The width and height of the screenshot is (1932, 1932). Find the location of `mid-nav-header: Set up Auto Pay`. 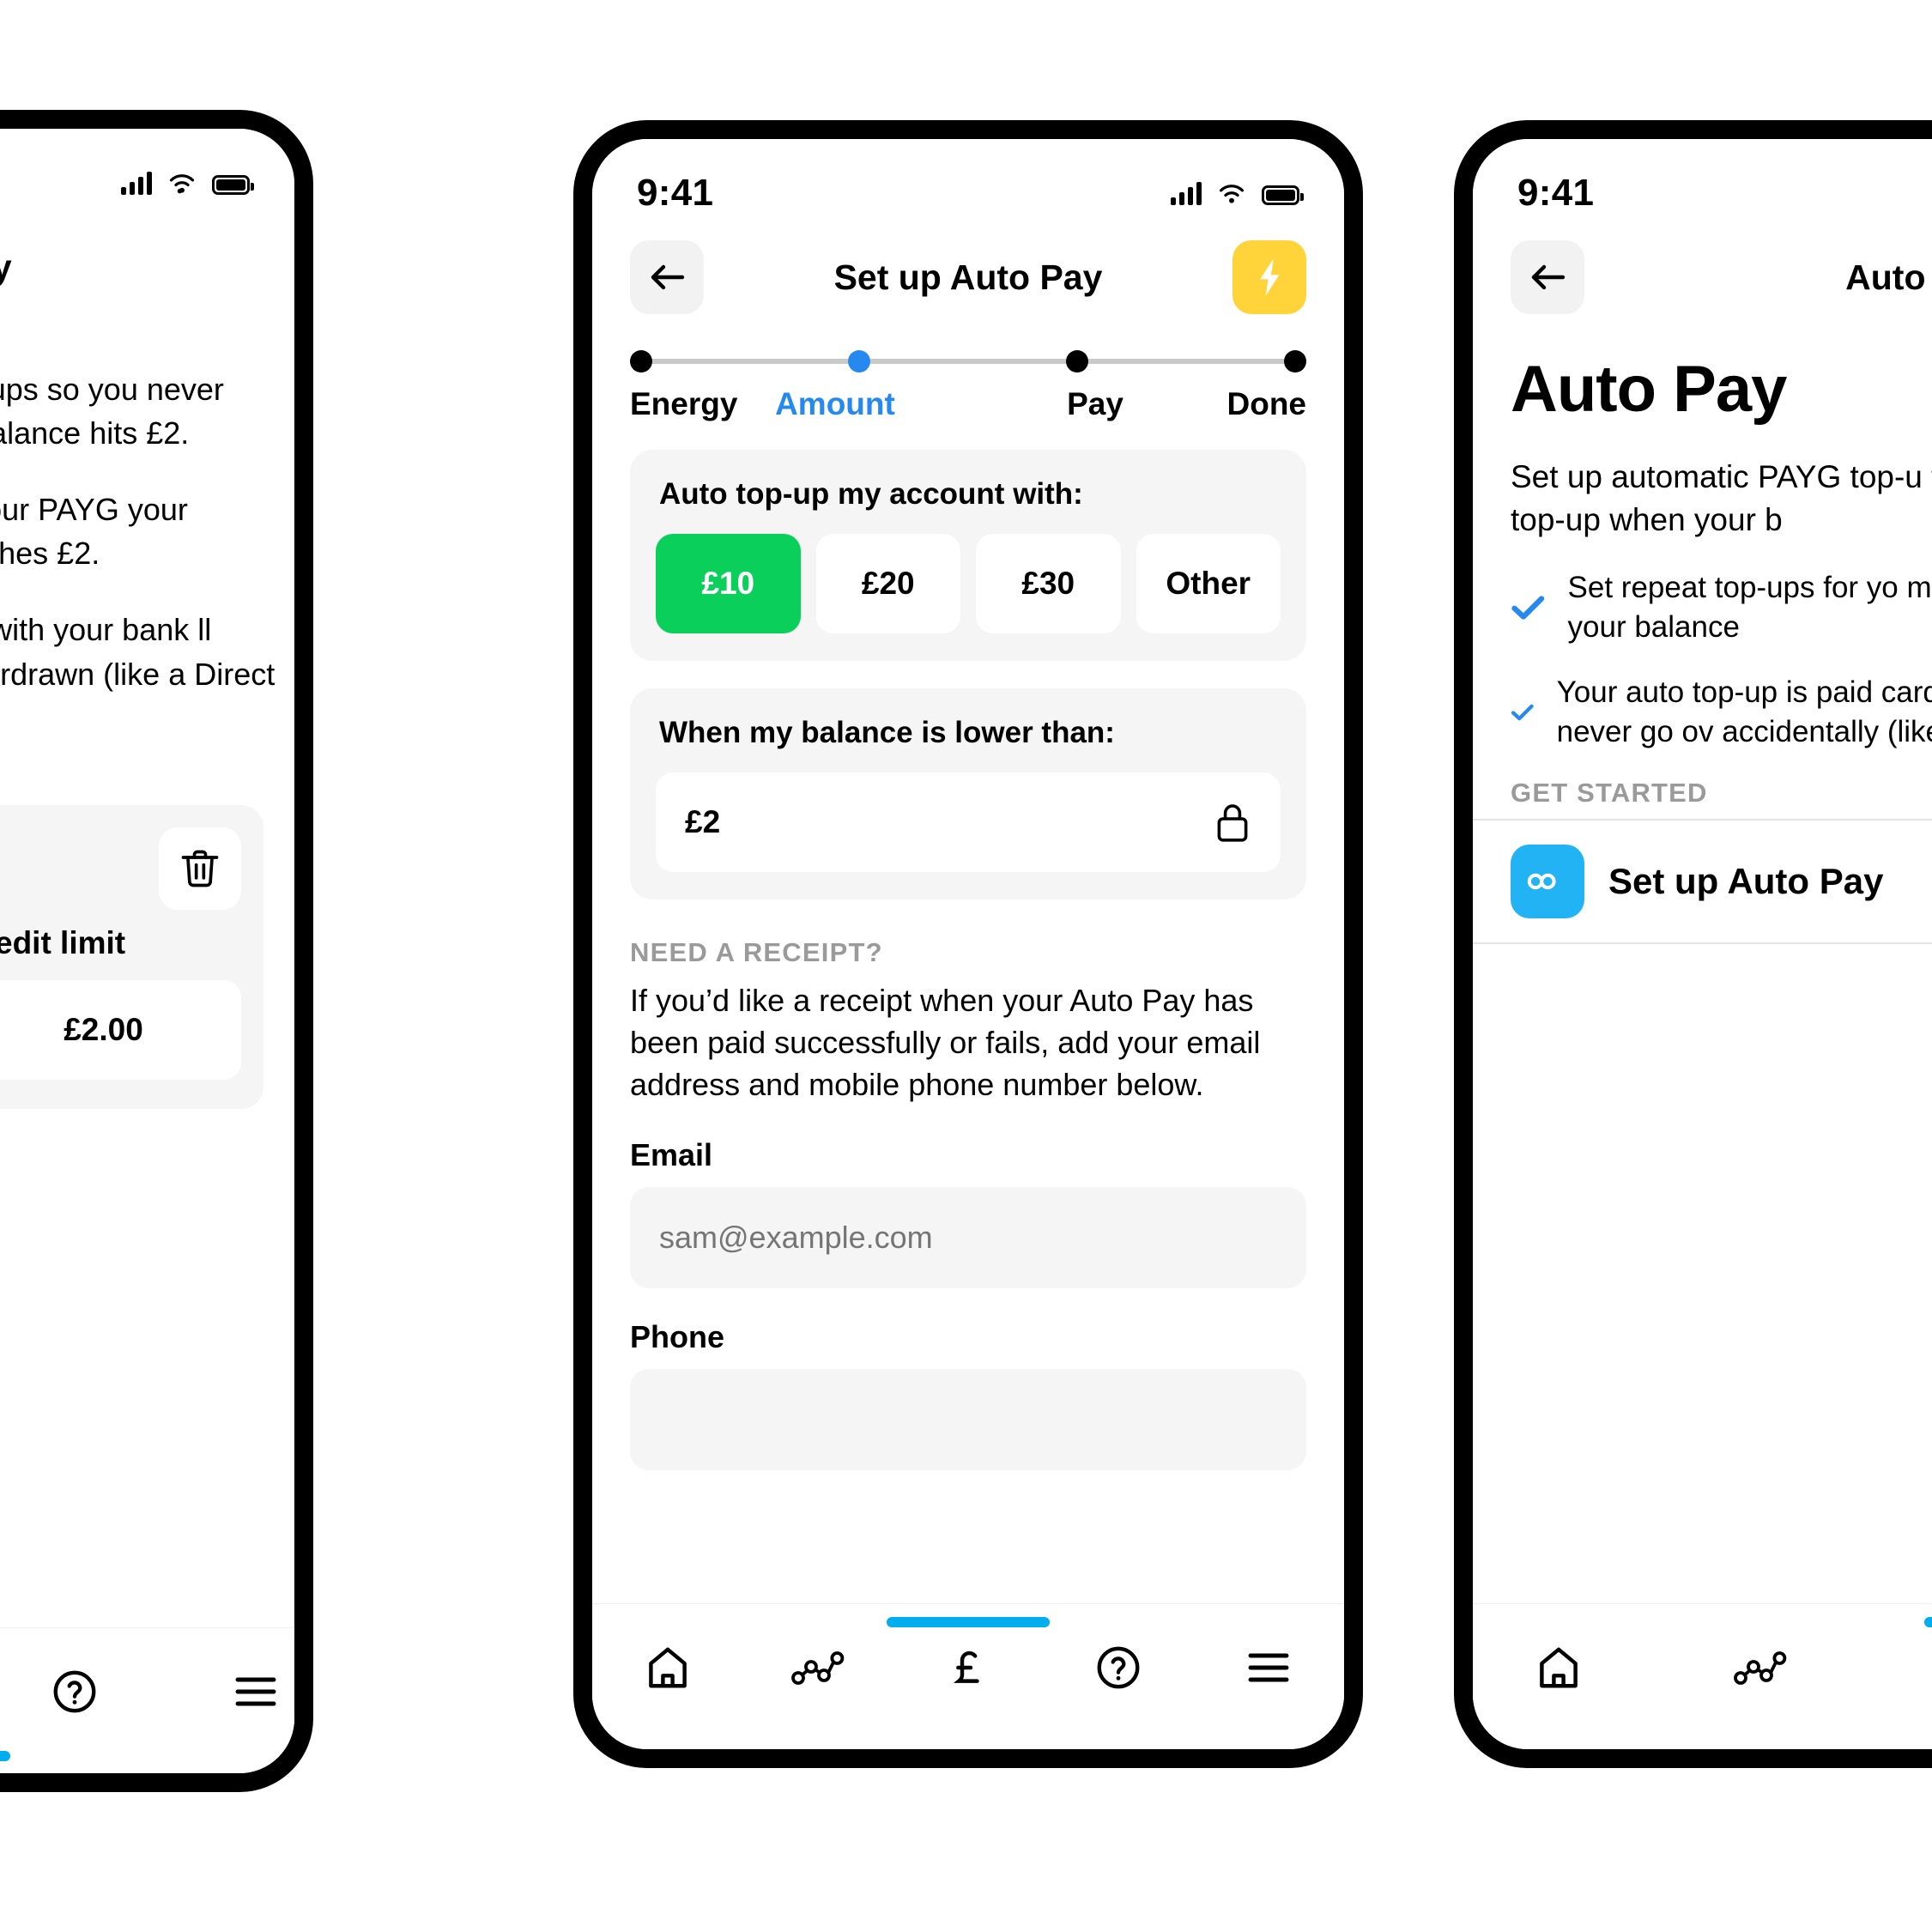

mid-nav-header: Set up Auto Pay is located at coordinates (968, 269).